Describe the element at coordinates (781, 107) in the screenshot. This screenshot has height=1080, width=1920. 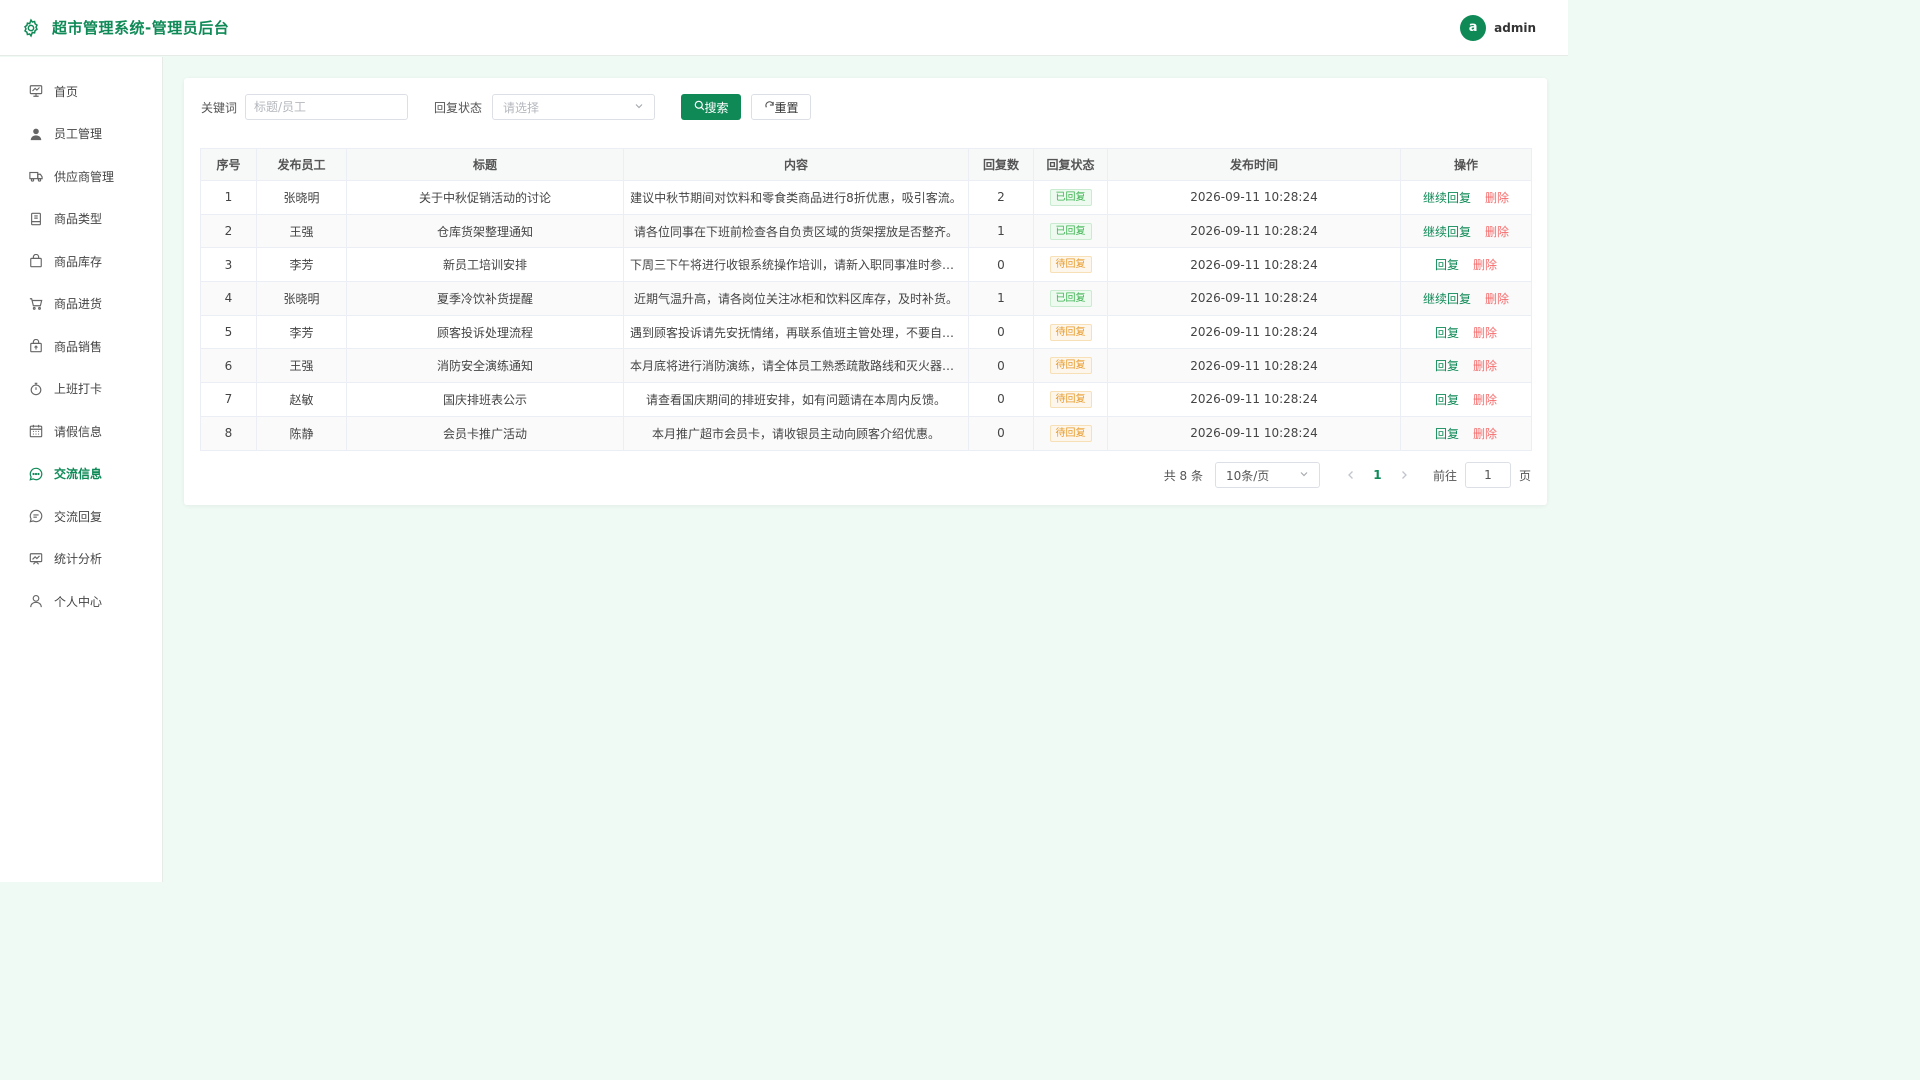
I see `reset-button: 重置` at that location.